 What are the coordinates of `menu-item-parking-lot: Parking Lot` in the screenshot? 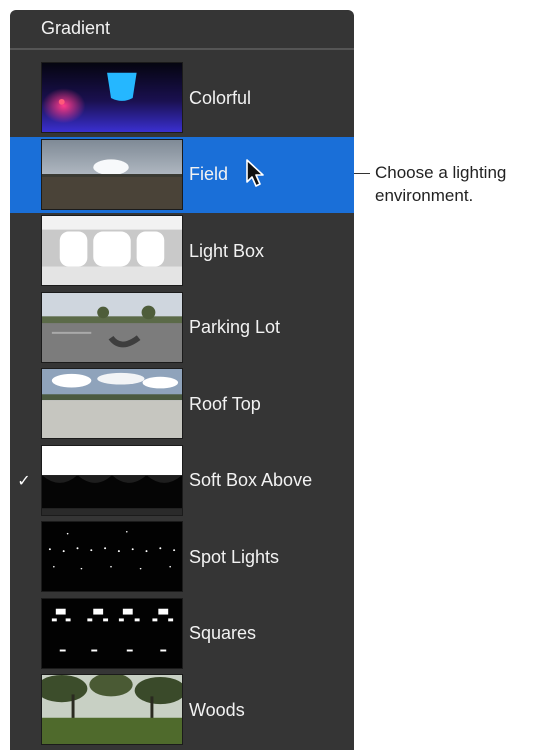 It's located at (182, 328).